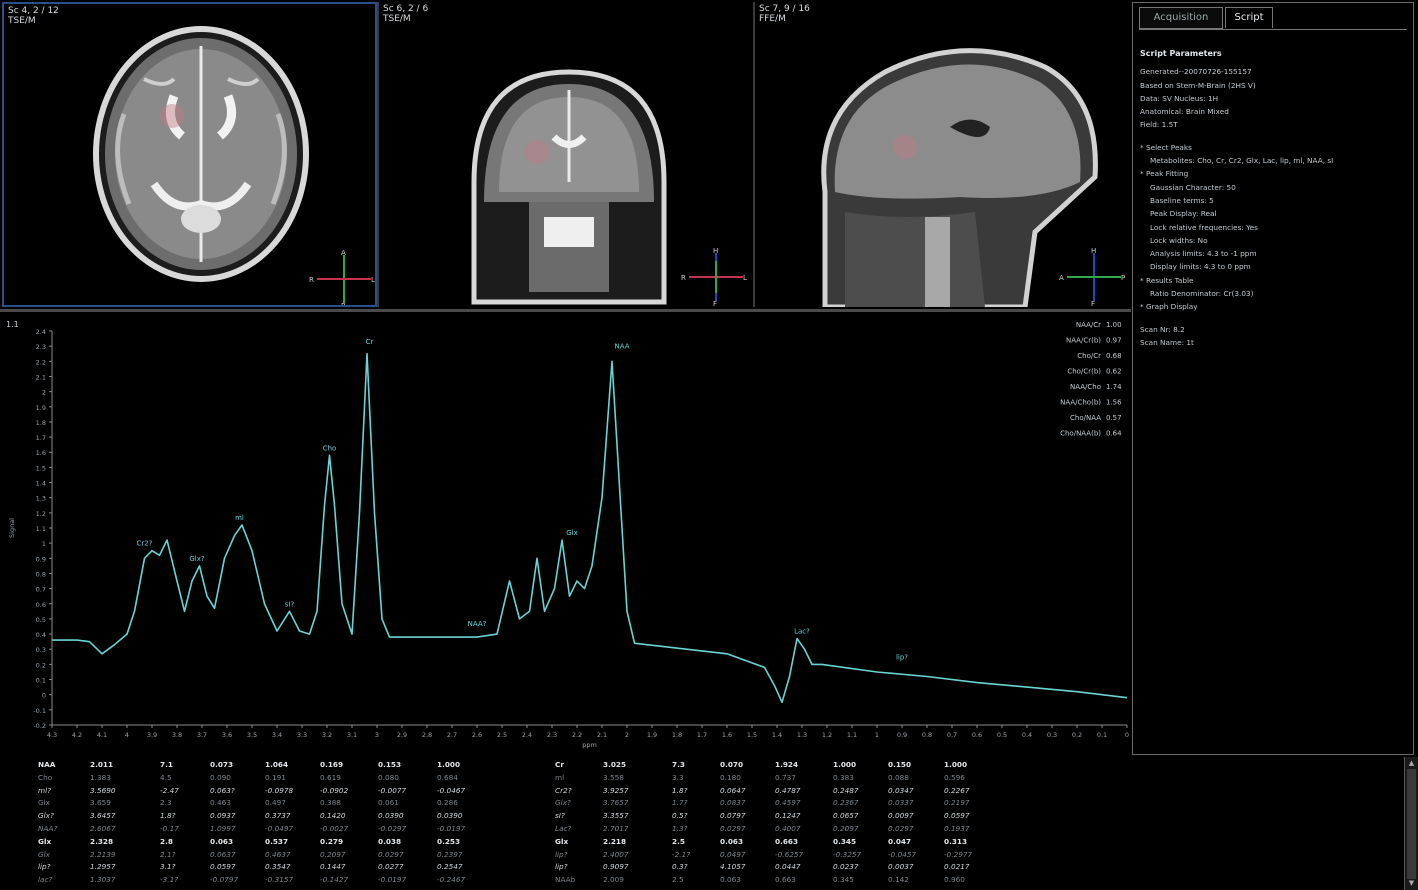 This screenshot has width=1418, height=890. What do you see at coordinates (1274, 293) in the screenshot?
I see `results-table-lines: Ratio Denominator: Cr(3.03)` at bounding box center [1274, 293].